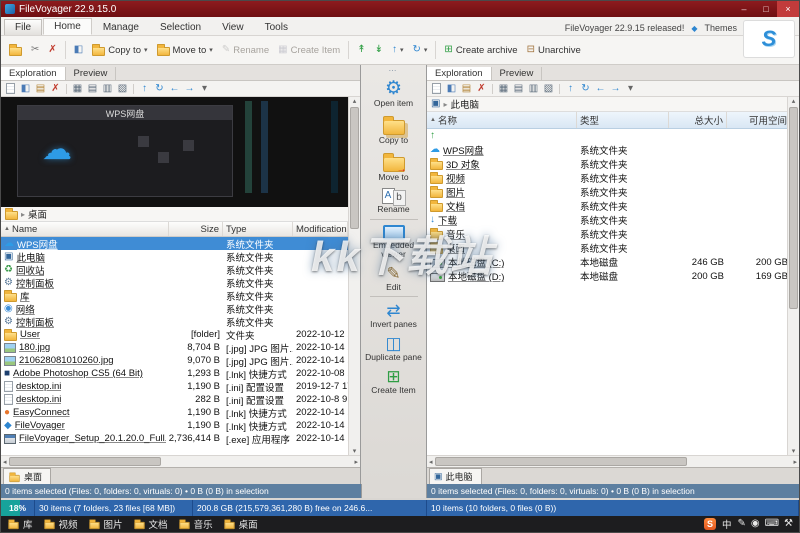 This screenshot has width=800, height=533. I want to click on right-horizontal-scrollbar: ◂ ▸, so click(613, 461).